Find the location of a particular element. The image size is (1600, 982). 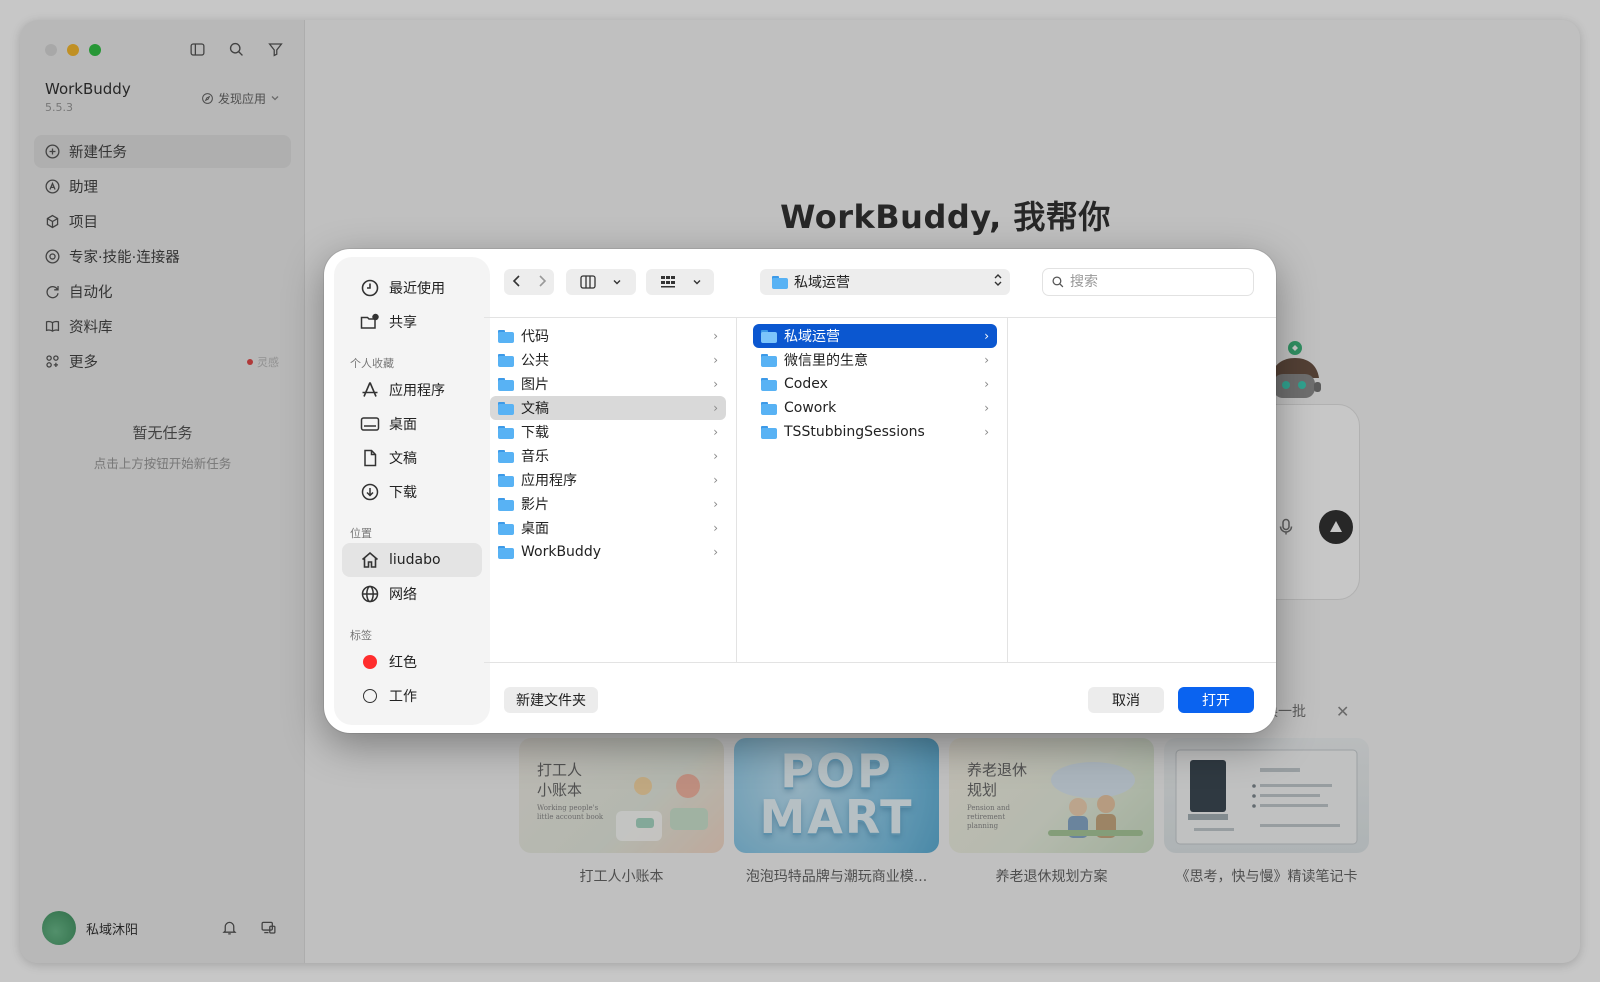

dialog-sidebar-home: liudabo is located at coordinates (412, 560).